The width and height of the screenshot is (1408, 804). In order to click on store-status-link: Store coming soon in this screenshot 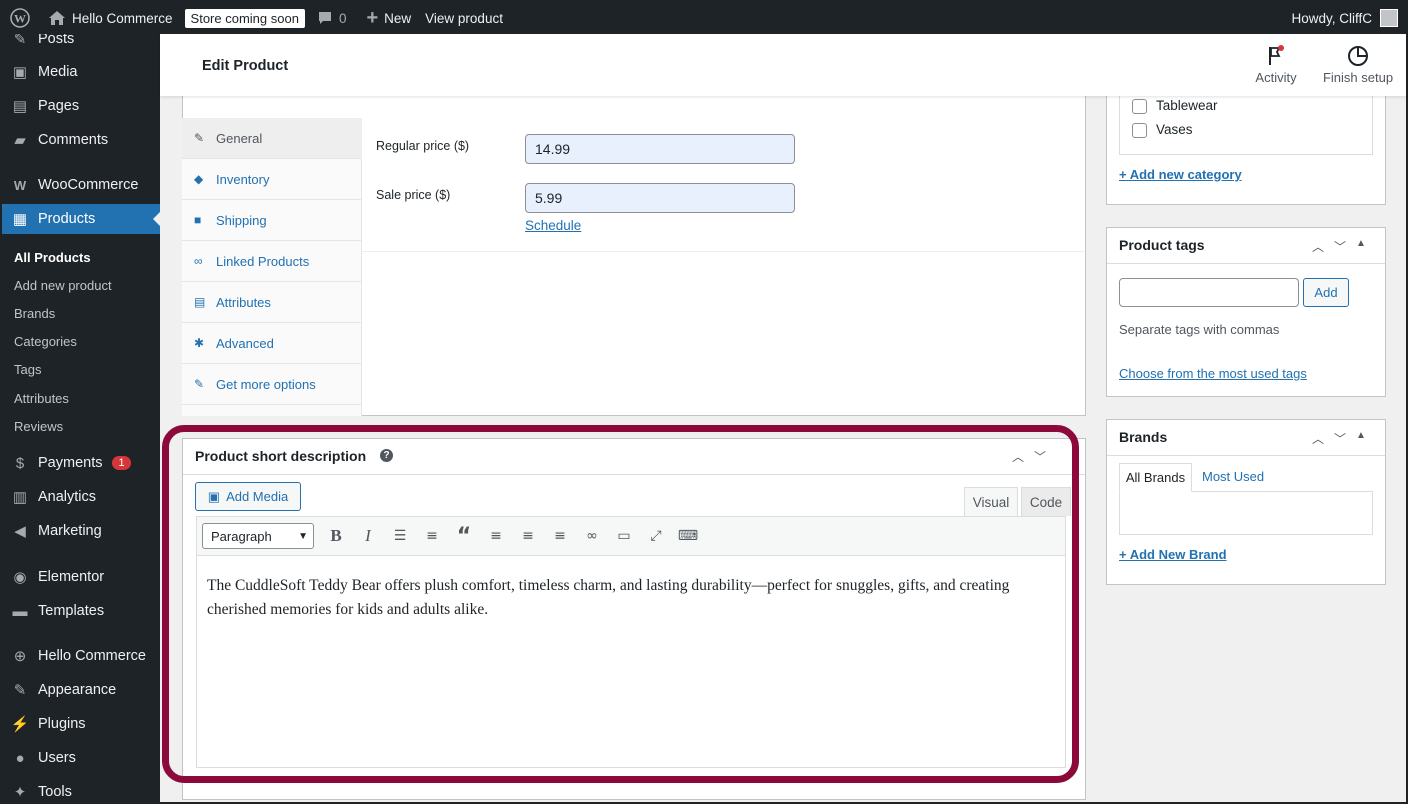, I will do `click(245, 18)`.